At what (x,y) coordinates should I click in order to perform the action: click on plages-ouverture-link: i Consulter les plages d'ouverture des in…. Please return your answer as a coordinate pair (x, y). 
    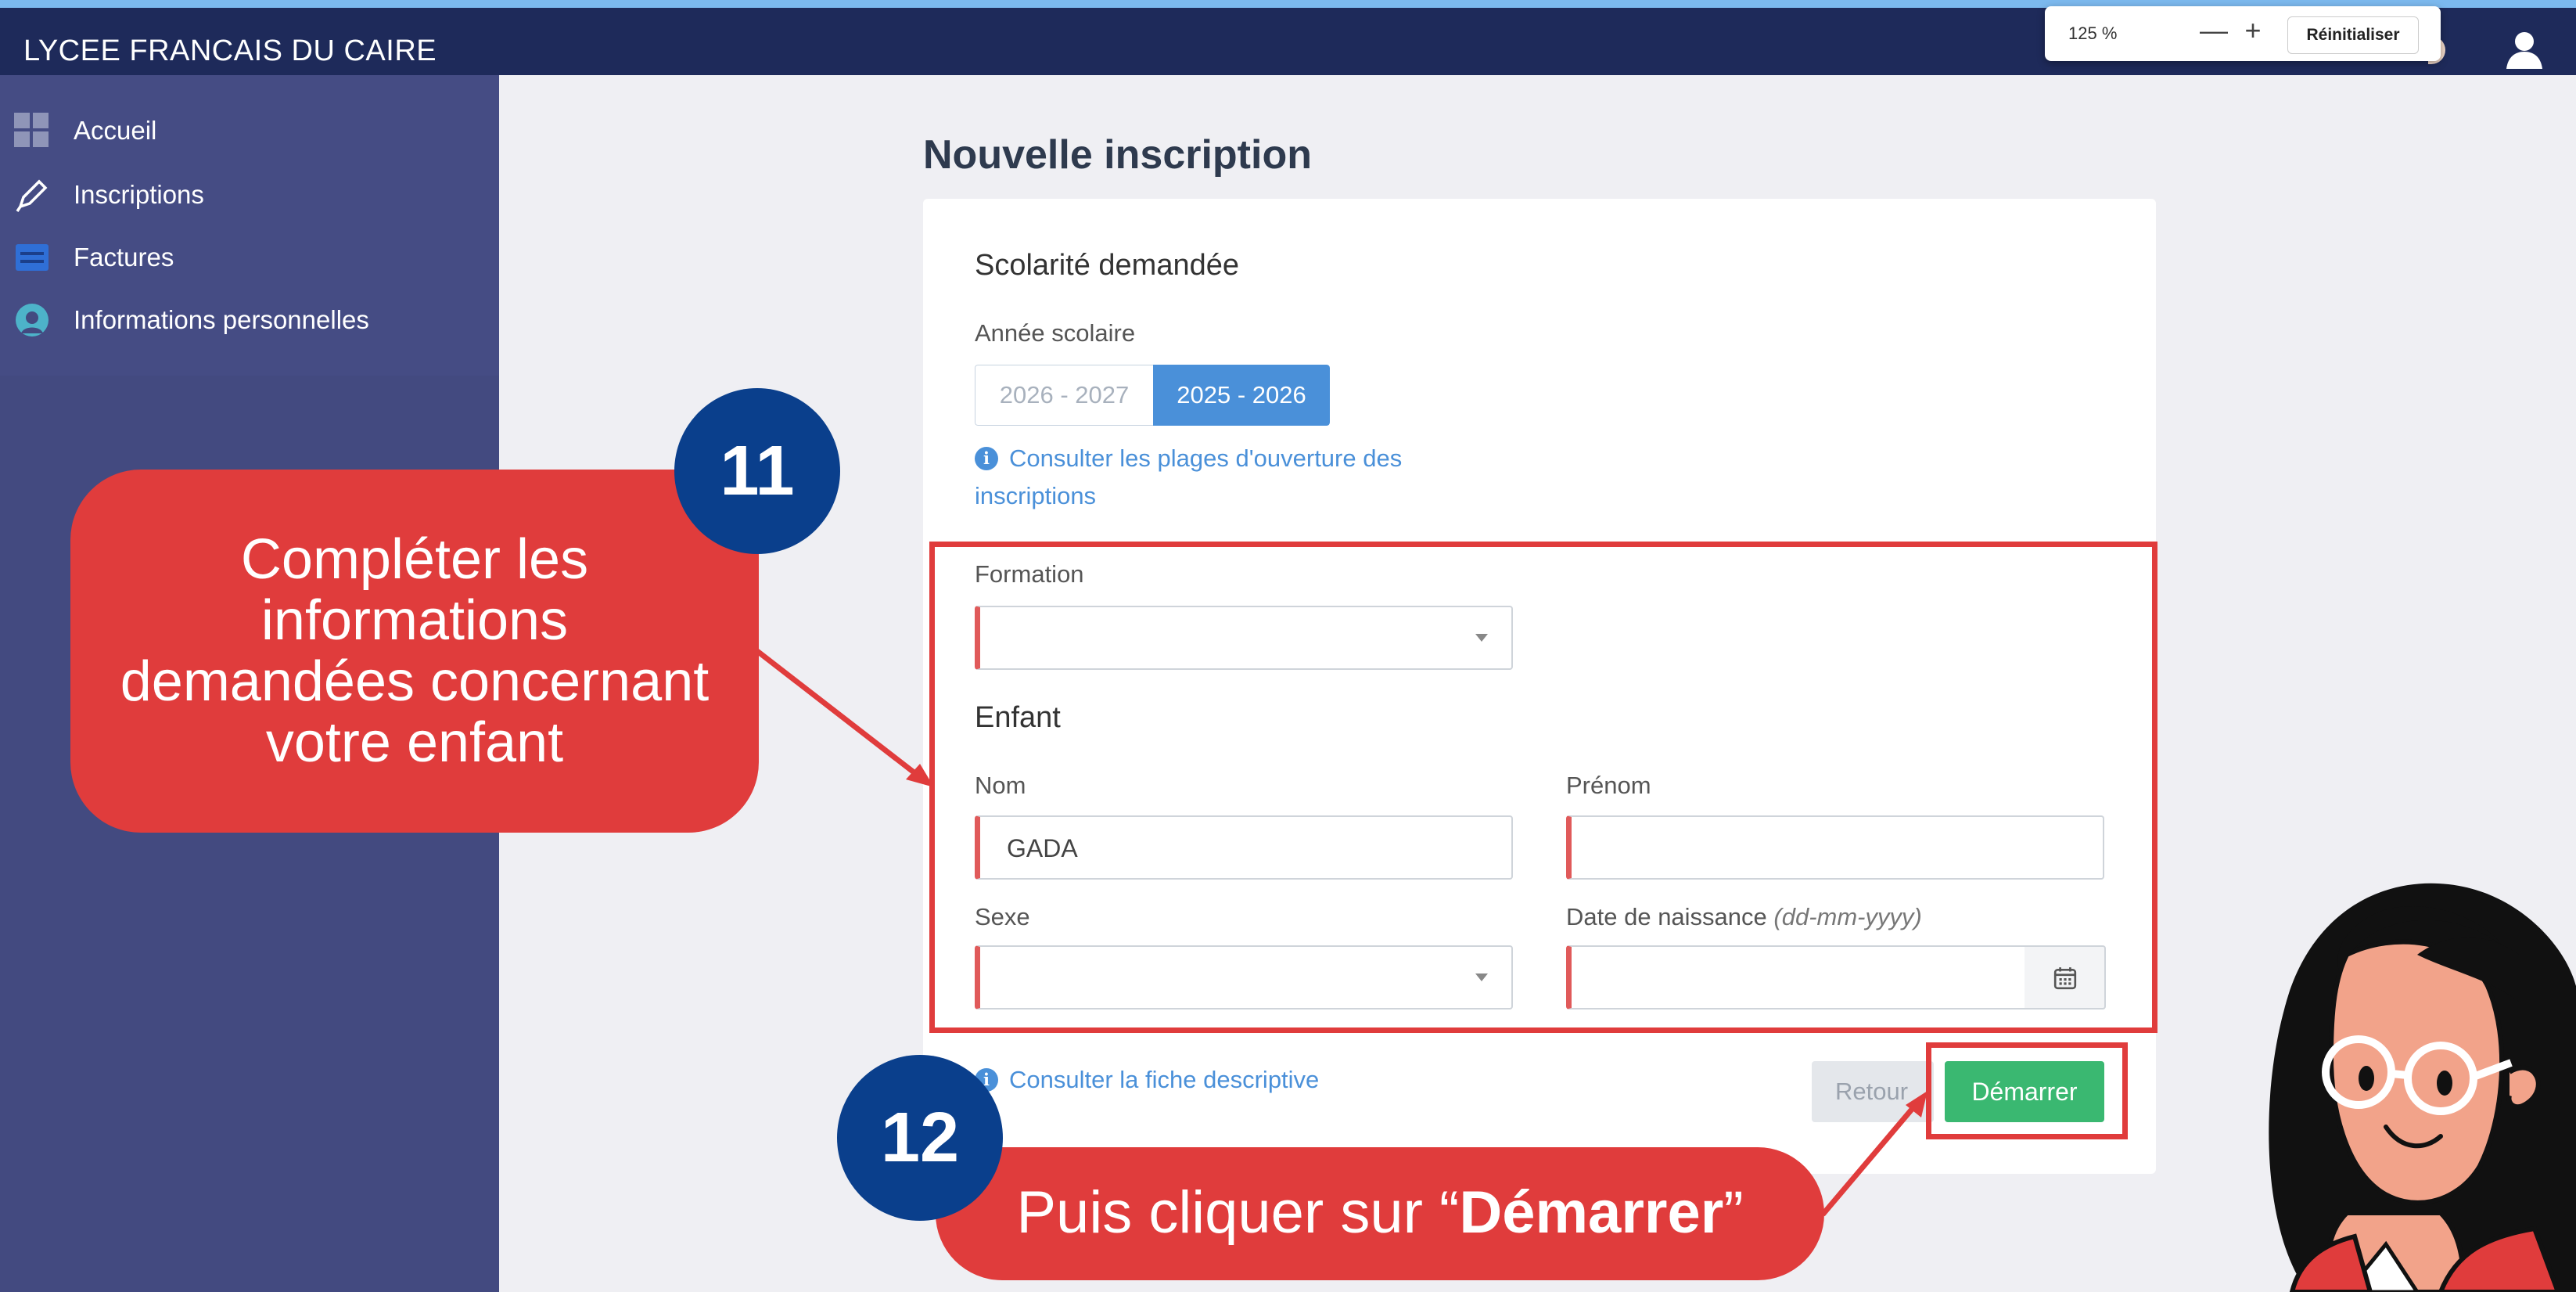
    Looking at the image, I should click on (1188, 478).